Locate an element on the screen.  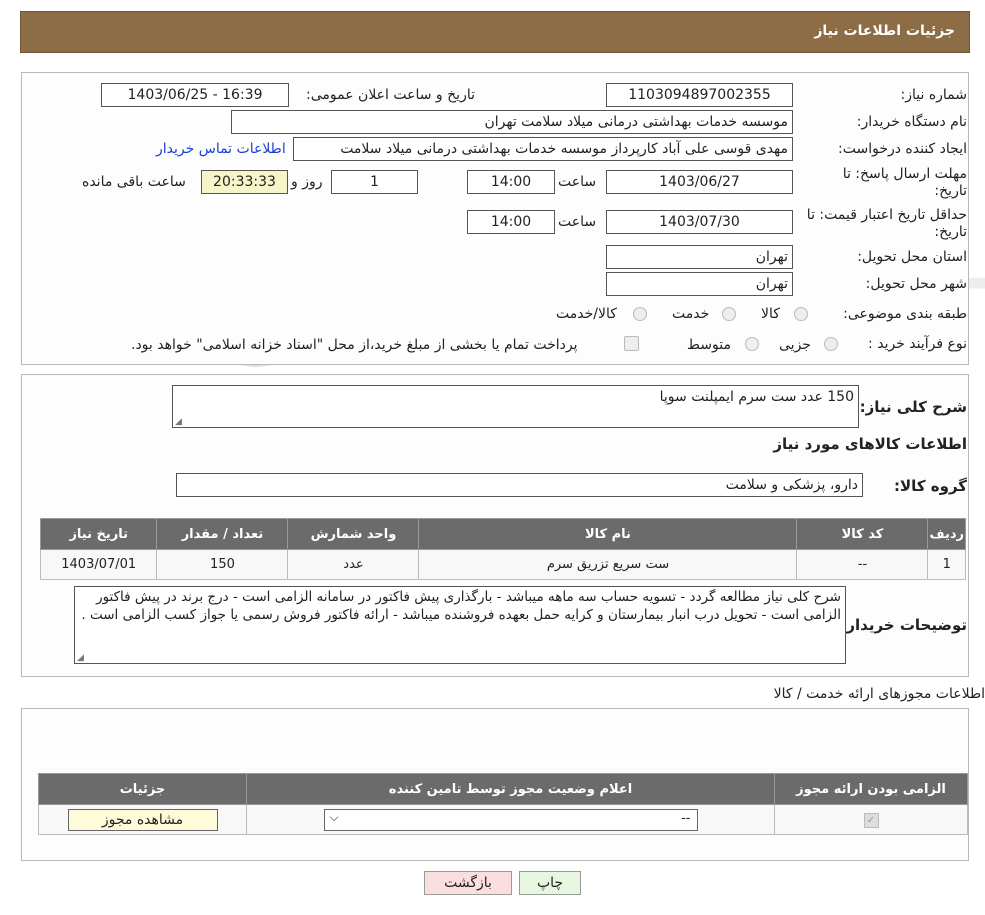
creator-label: ایجاد کننده درخواست: is located at coordinates (902, 149).